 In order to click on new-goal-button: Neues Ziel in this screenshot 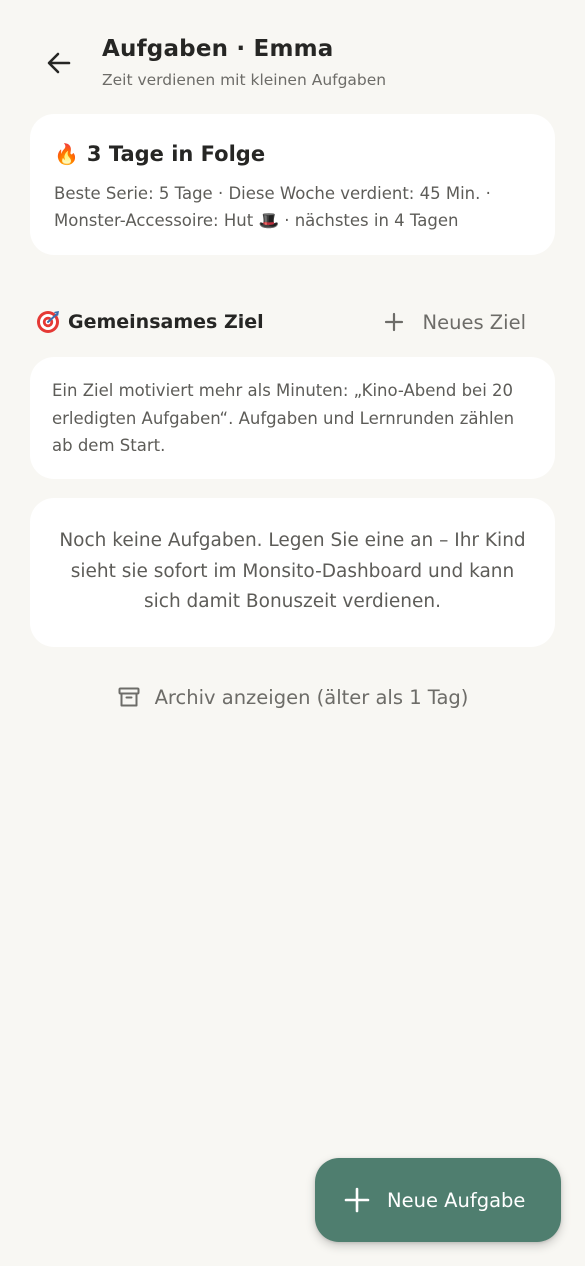, I will do `click(455, 322)`.